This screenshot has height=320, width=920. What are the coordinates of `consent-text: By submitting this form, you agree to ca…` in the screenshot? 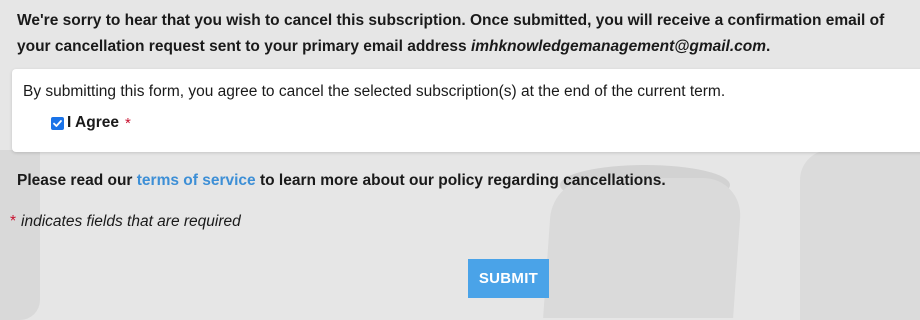 It's located at (374, 91).